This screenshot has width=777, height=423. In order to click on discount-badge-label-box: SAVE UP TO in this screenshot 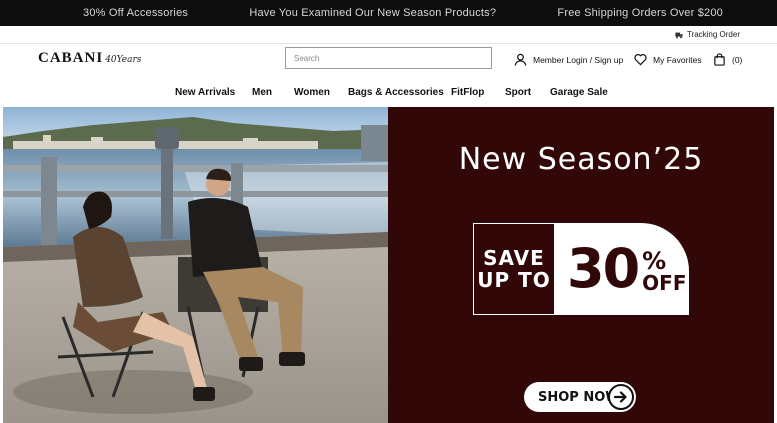, I will do `click(514, 269)`.